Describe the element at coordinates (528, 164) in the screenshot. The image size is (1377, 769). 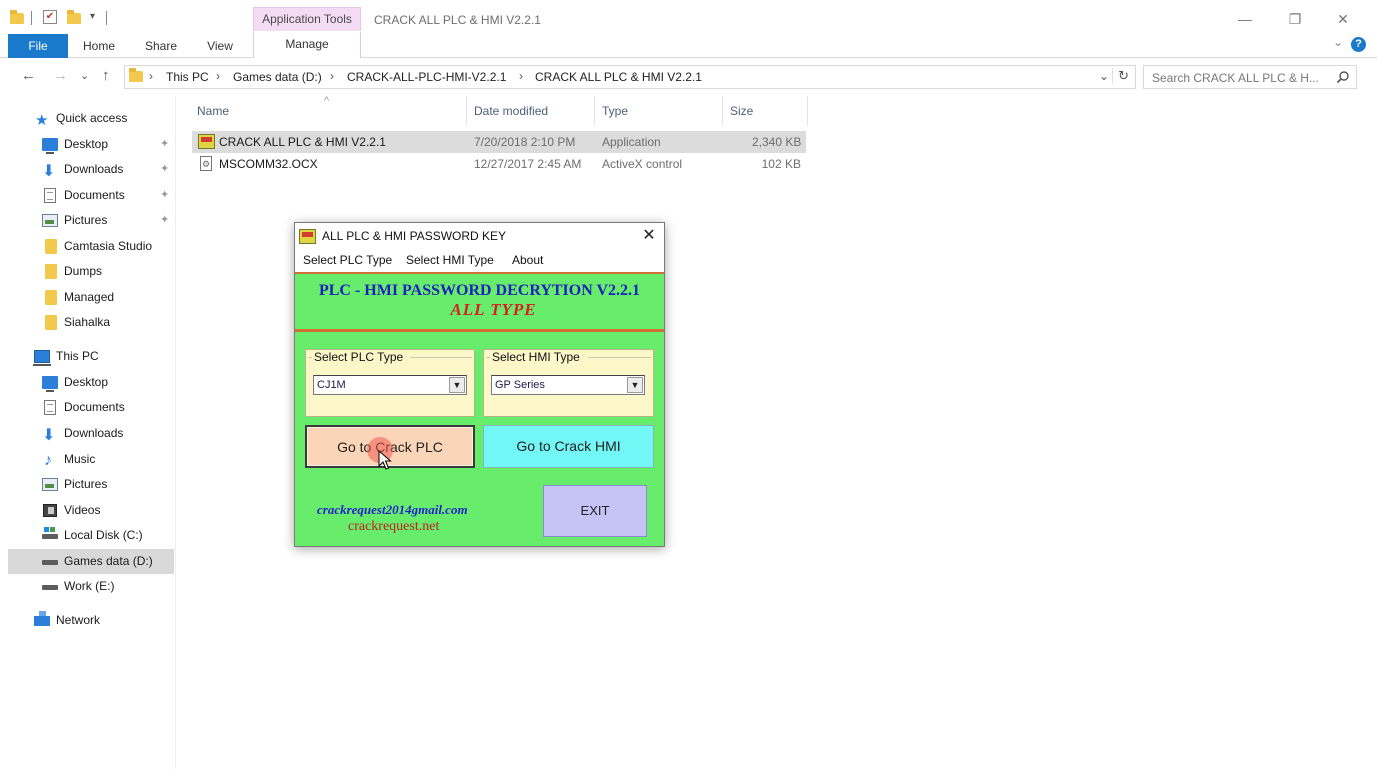
I see `file-date: 12/27/2017 2:45 AM` at that location.